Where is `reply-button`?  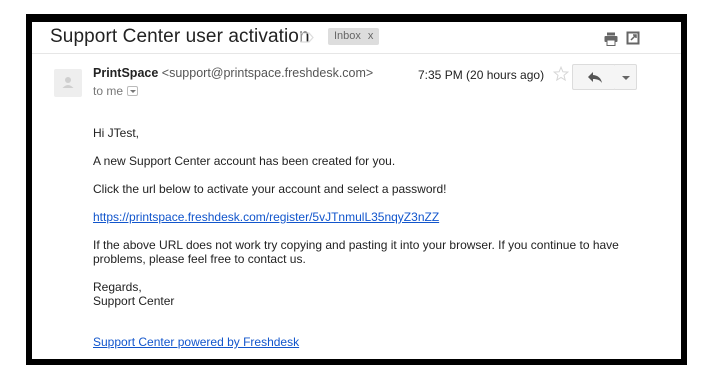
reply-button is located at coordinates (594, 77).